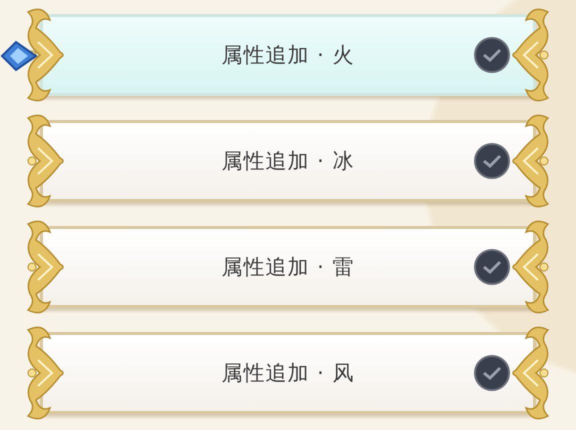 This screenshot has width=576, height=430. I want to click on selection-arrow-icon, so click(19, 56).